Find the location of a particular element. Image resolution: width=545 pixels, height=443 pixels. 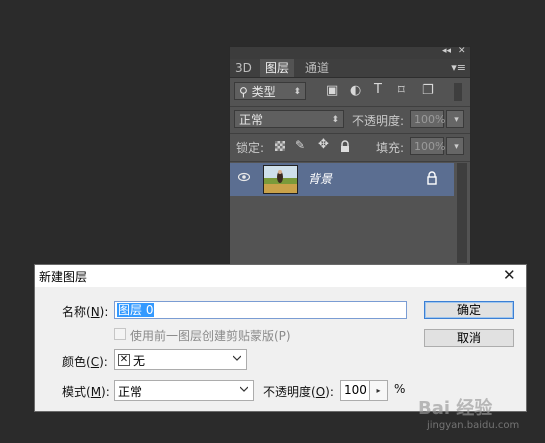

fill-dropdown-icon: ▾ is located at coordinates (455, 146).